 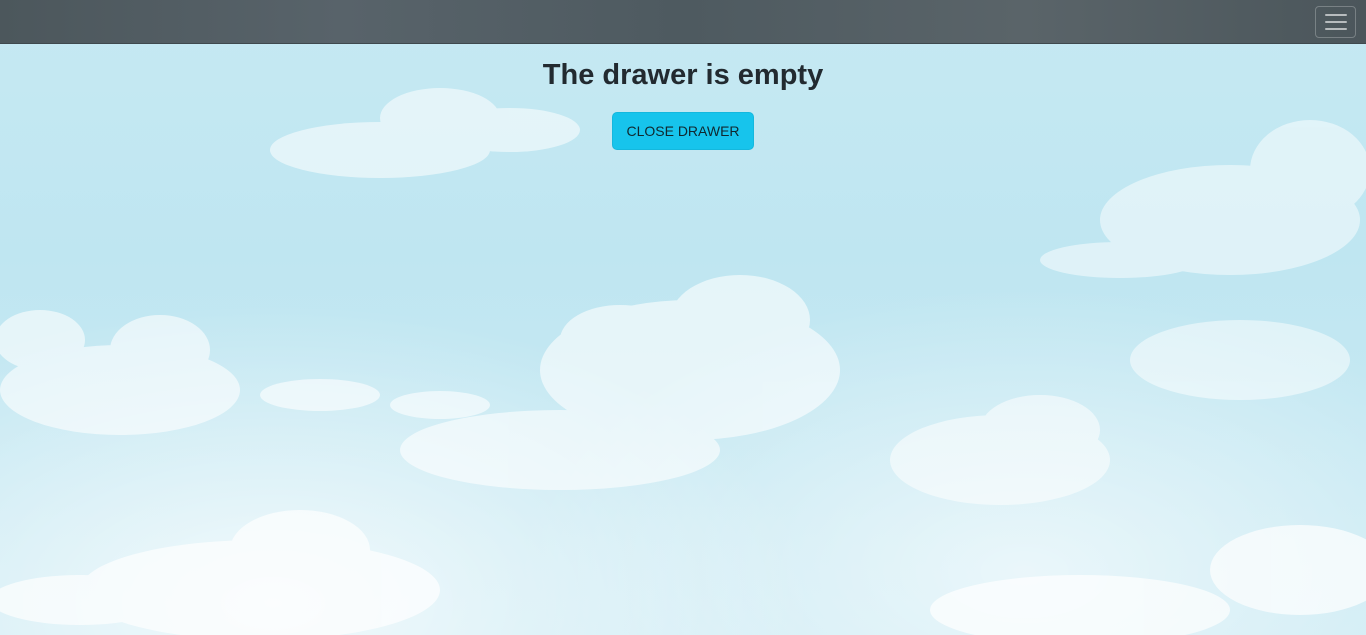 What do you see at coordinates (683, 131) in the screenshot?
I see `close-drawer-button: CLOSE DRAWER` at bounding box center [683, 131].